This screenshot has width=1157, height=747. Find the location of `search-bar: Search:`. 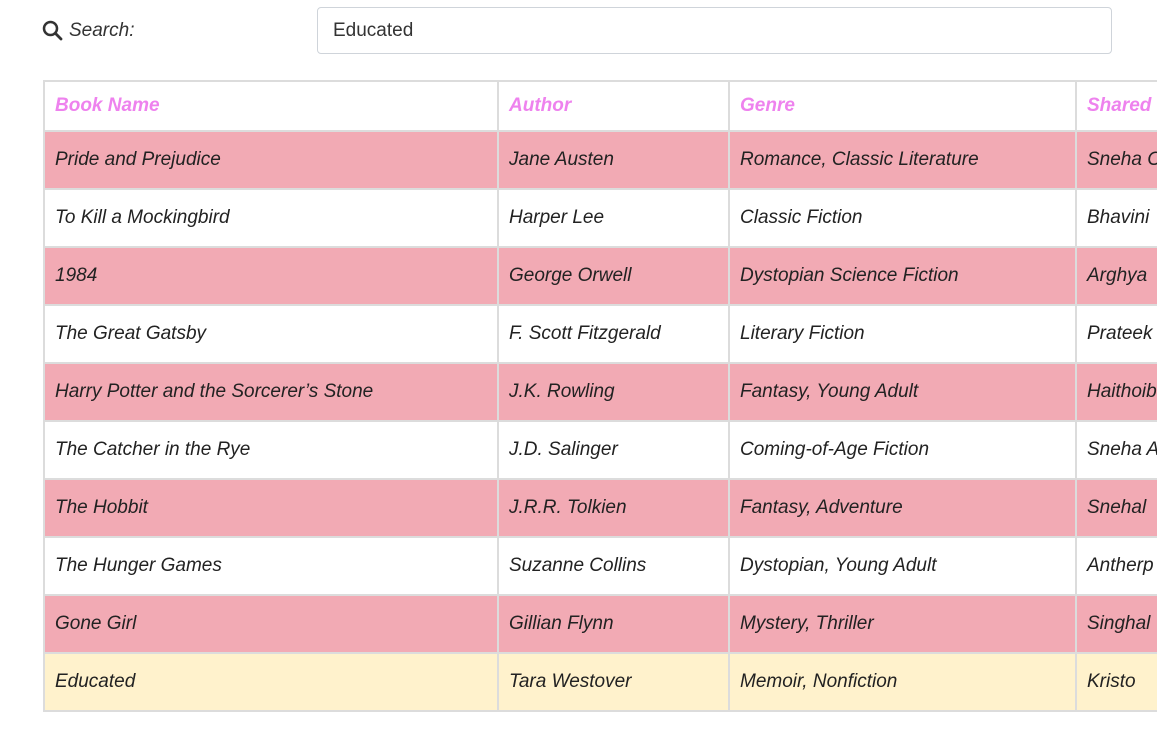

search-bar: Search: is located at coordinates (577, 30).